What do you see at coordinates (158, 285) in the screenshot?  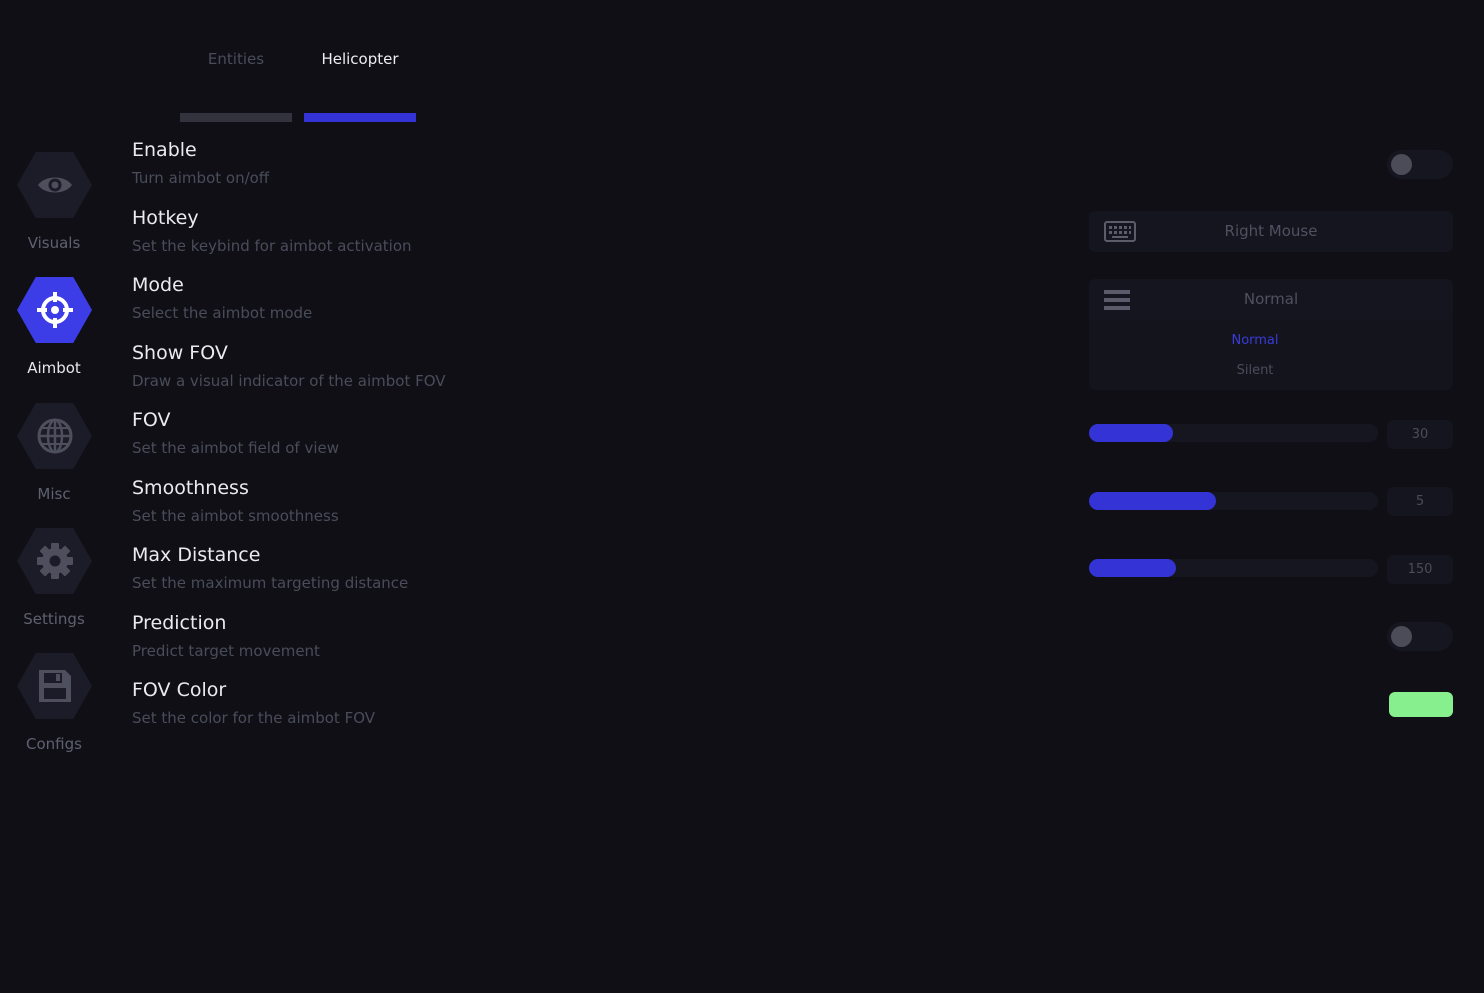 I see `setting-title: Mode` at bounding box center [158, 285].